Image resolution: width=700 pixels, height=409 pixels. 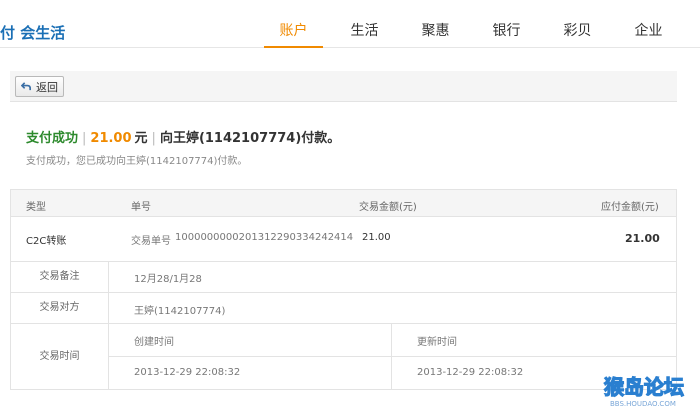 I want to click on nav-tab-life: 生活, so click(x=364, y=24).